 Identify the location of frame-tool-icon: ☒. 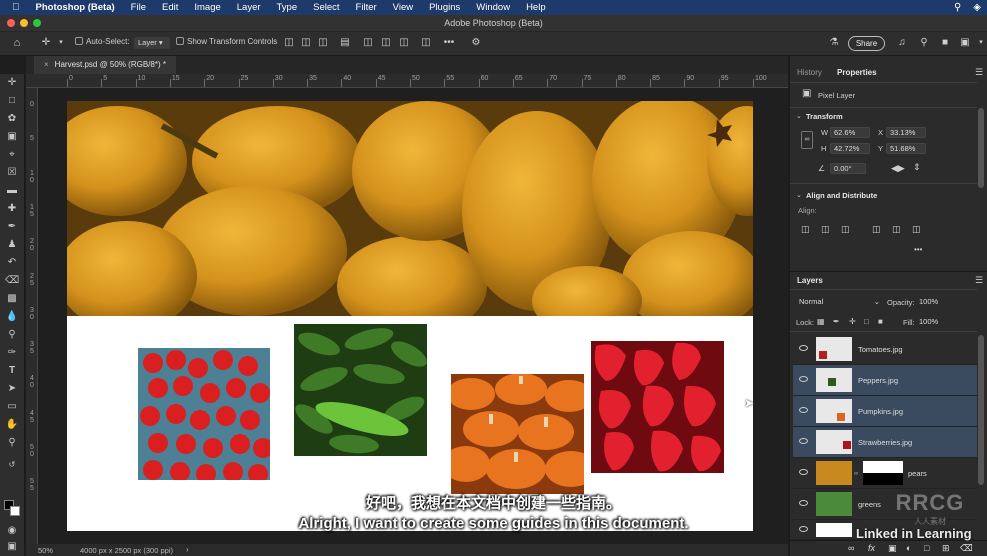
(12, 173).